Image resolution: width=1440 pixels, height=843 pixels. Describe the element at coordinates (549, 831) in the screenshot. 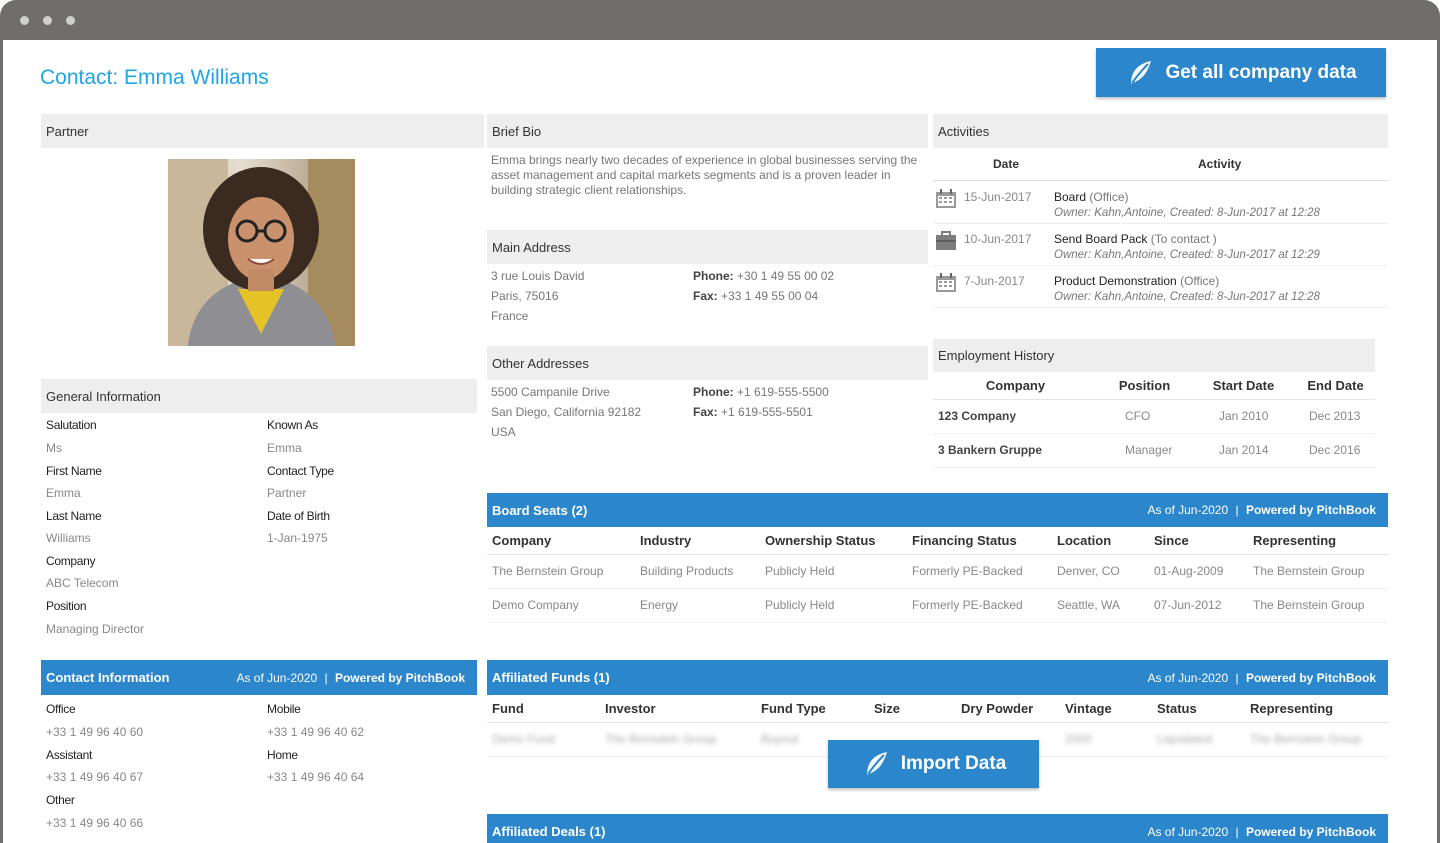

I see `affiliated-deals-title: Affiliated Deals (1)` at that location.